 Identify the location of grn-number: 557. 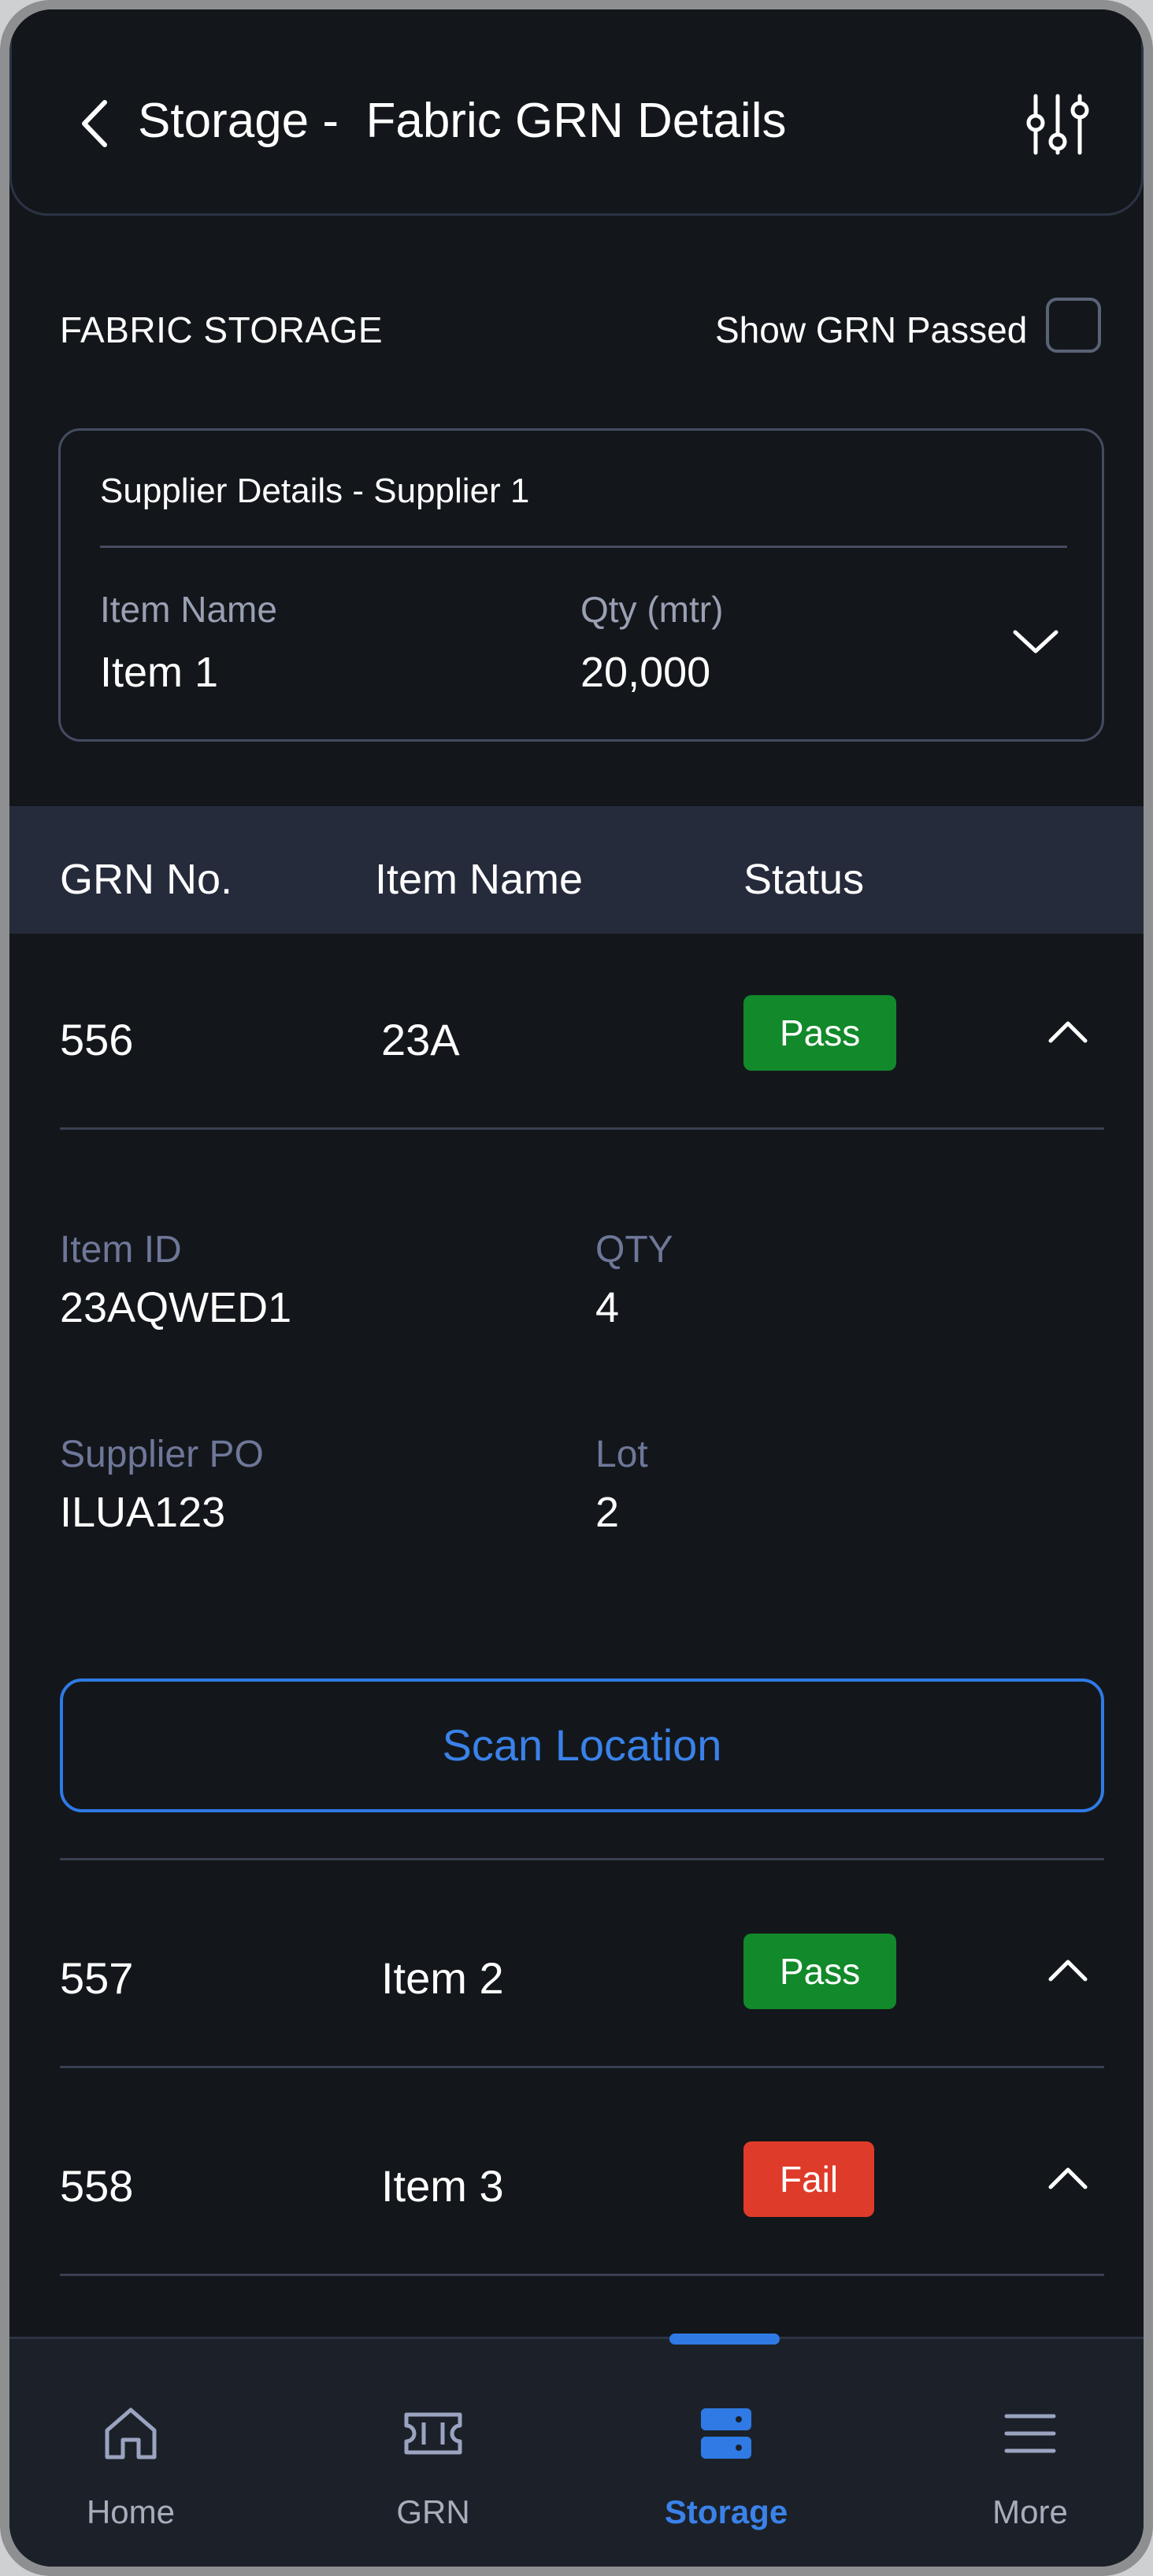
(97, 1978).